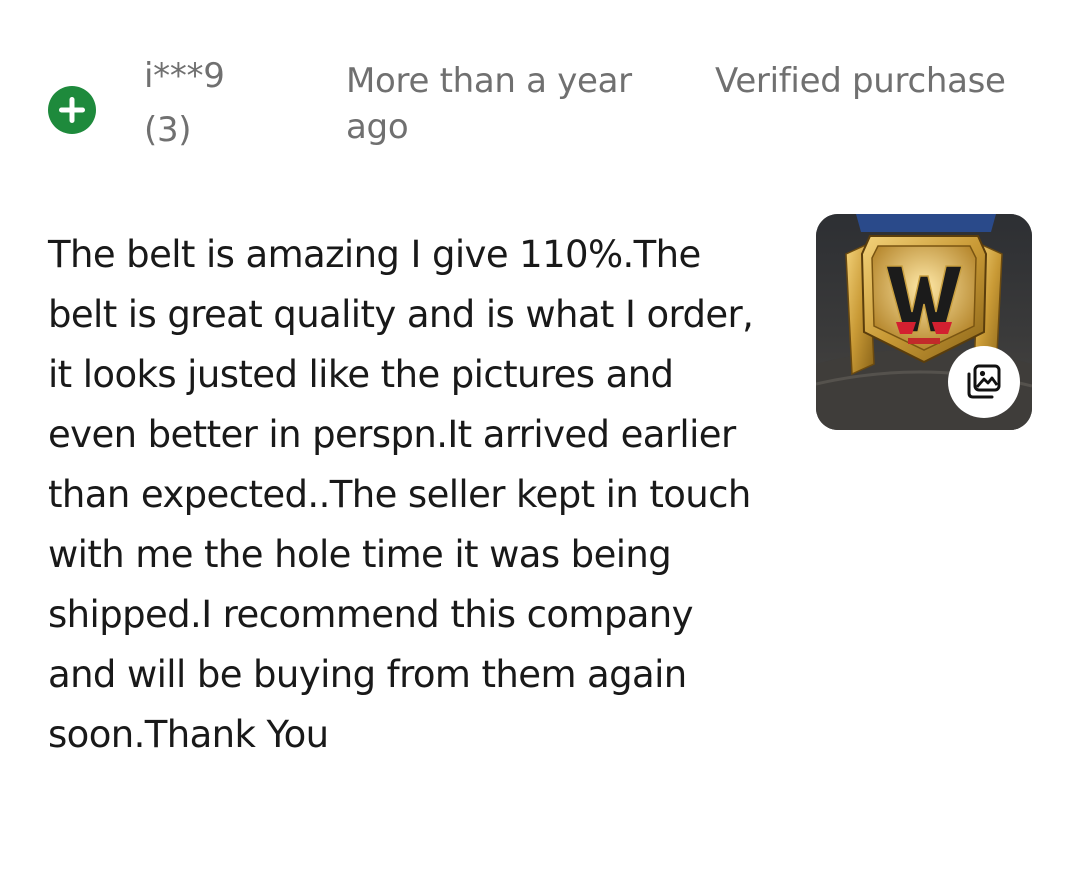 The height and width of the screenshot is (871, 1080). Describe the element at coordinates (489, 104) in the screenshot. I see `review-time: More than a year ago` at that location.